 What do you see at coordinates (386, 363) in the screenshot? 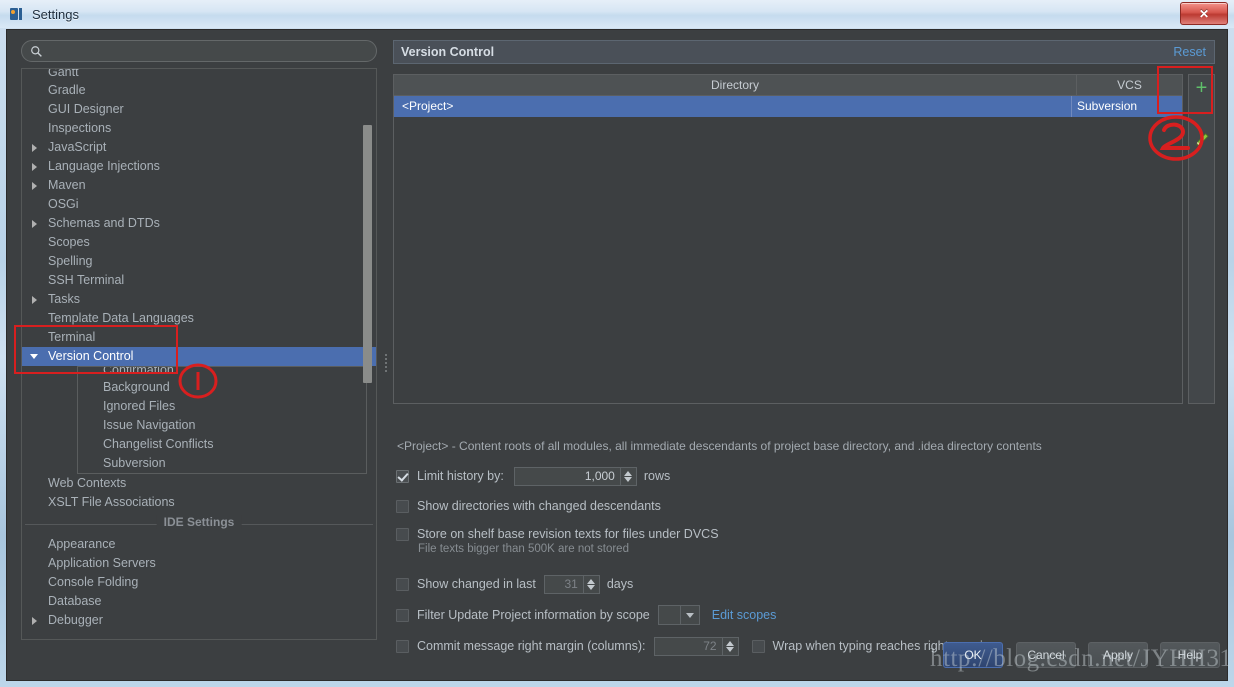
I see `splitter-handle` at bounding box center [386, 363].